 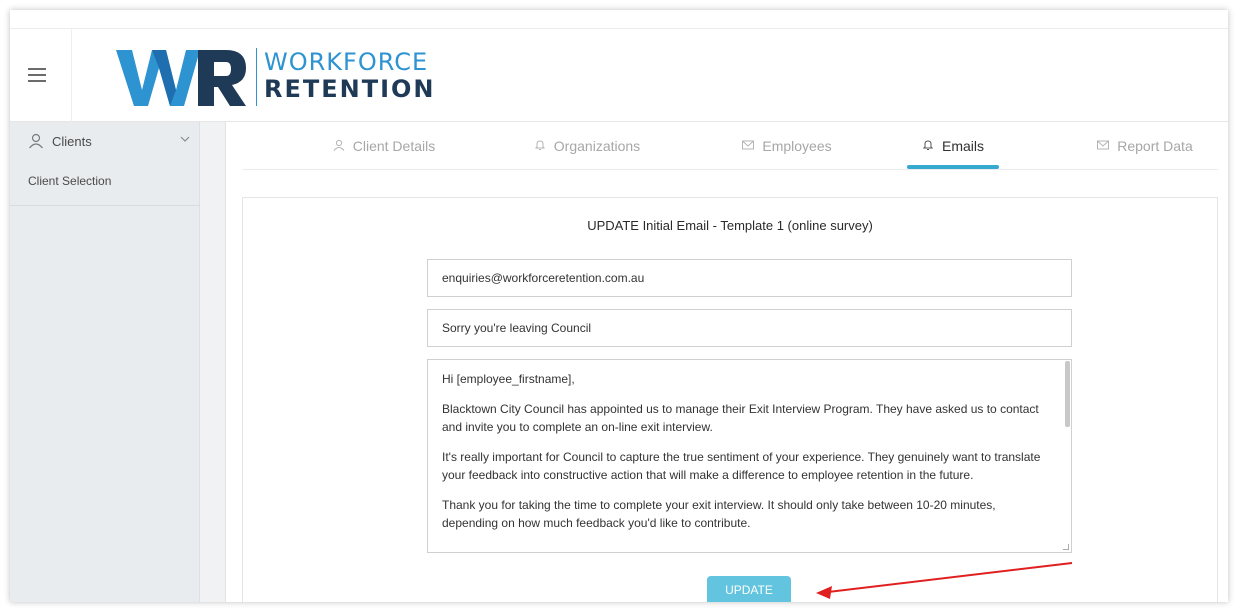 I want to click on tab-employees: Employees, so click(x=787, y=146).